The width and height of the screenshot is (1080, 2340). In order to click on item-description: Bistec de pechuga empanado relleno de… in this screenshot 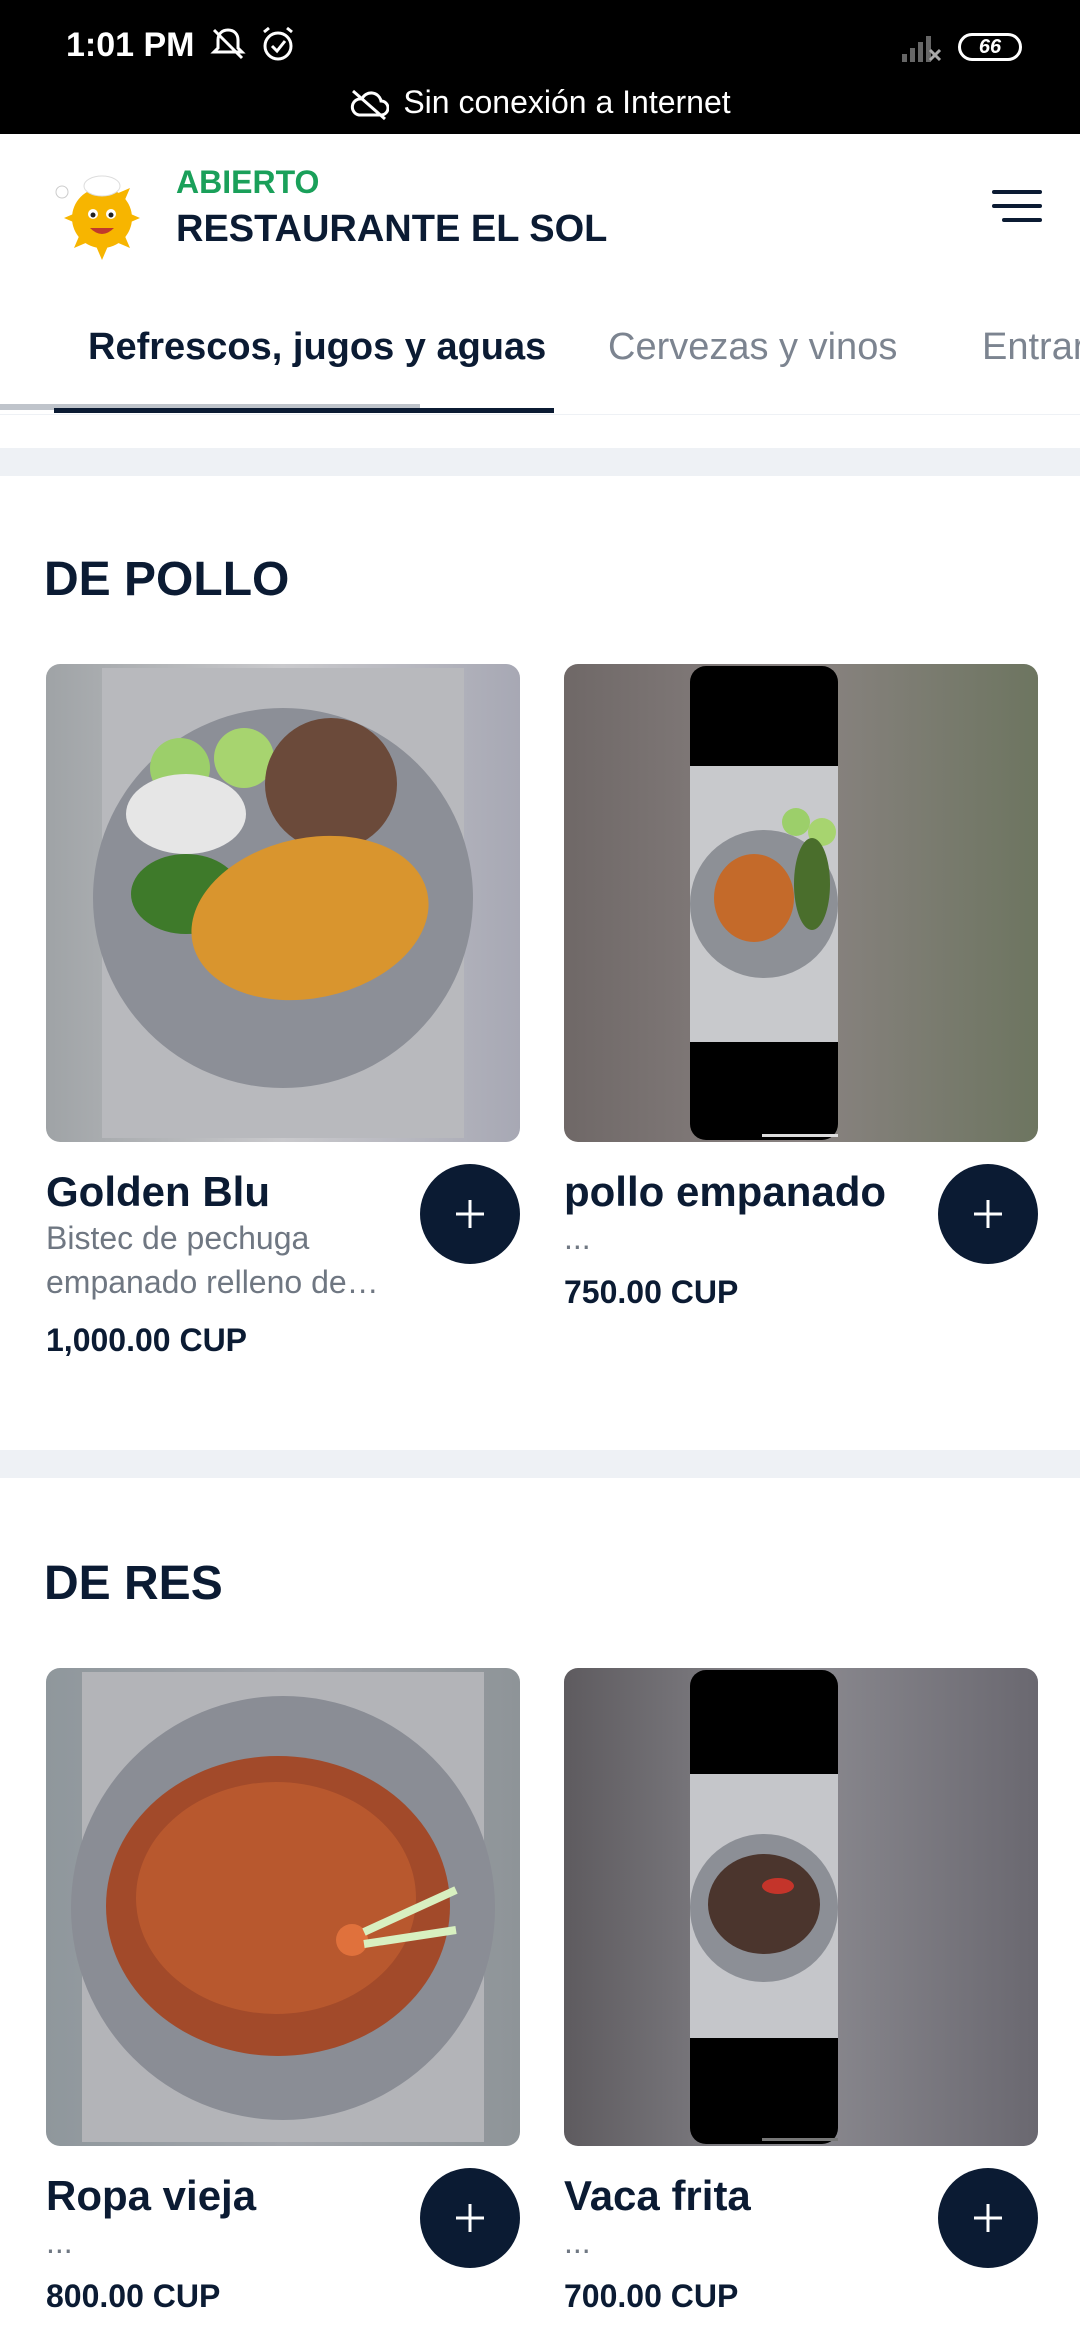, I will do `click(212, 1260)`.